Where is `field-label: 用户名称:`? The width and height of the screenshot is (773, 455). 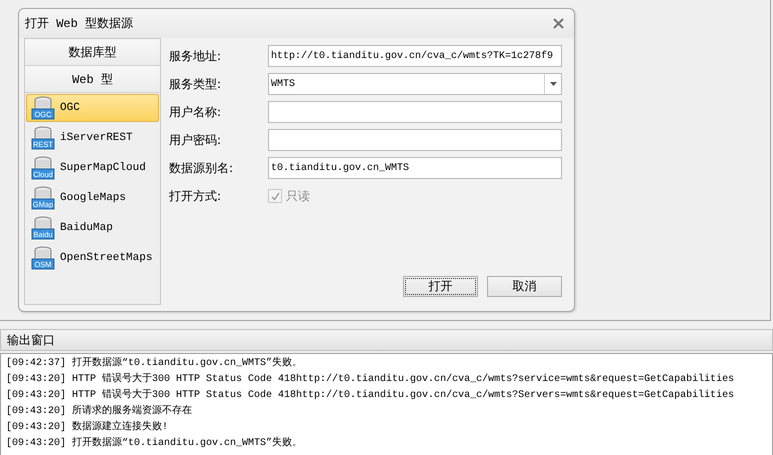
field-label: 用户名称: is located at coordinates (195, 112).